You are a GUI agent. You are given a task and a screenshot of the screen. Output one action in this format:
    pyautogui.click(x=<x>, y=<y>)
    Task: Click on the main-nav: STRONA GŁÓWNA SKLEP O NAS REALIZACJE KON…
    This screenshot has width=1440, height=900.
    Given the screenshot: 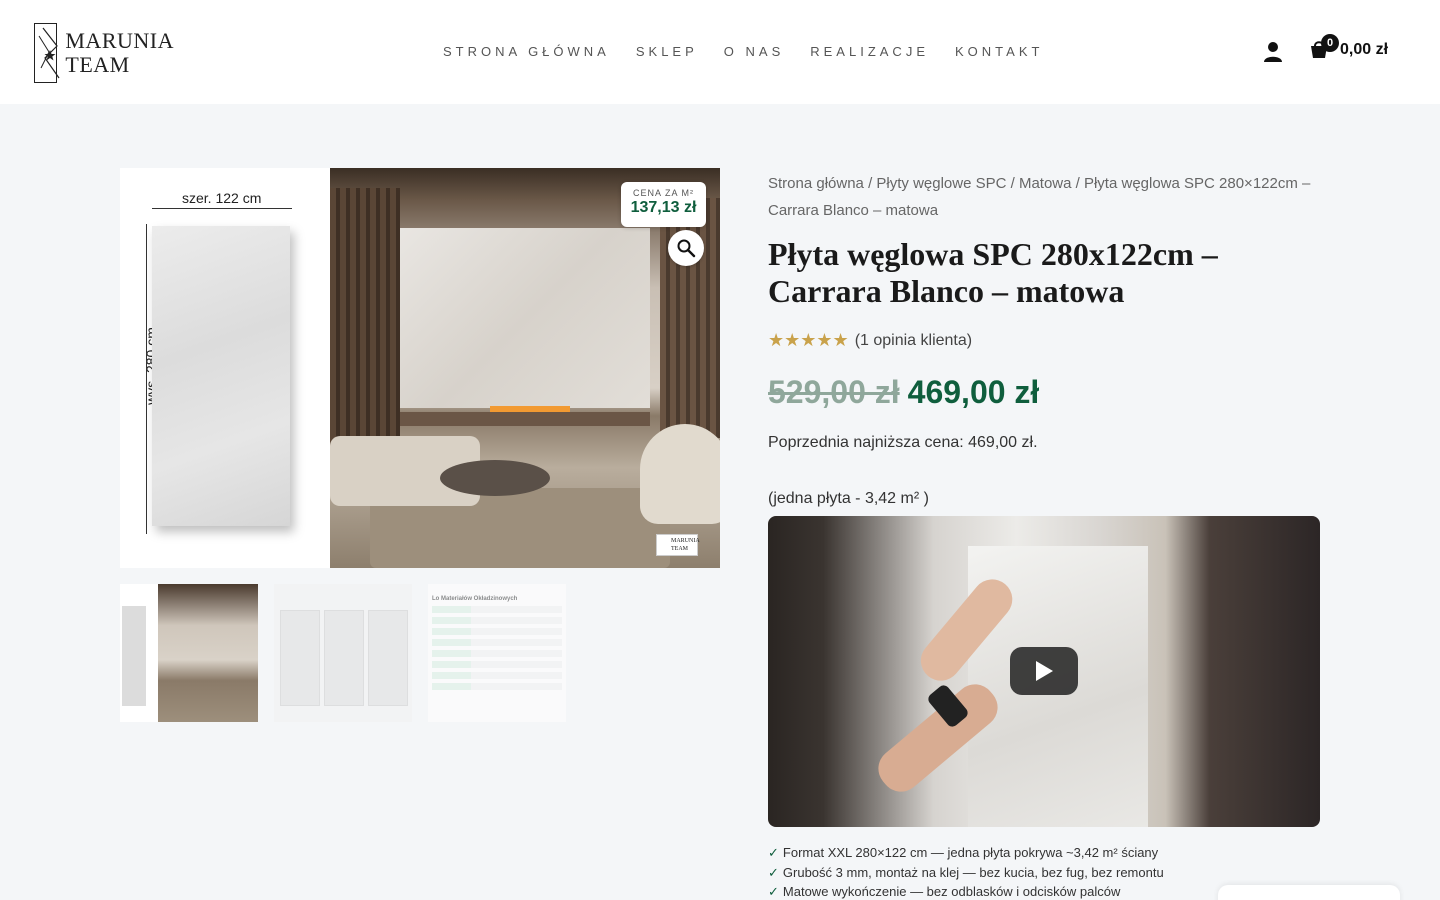 What is the action you would take?
    pyautogui.click(x=743, y=51)
    